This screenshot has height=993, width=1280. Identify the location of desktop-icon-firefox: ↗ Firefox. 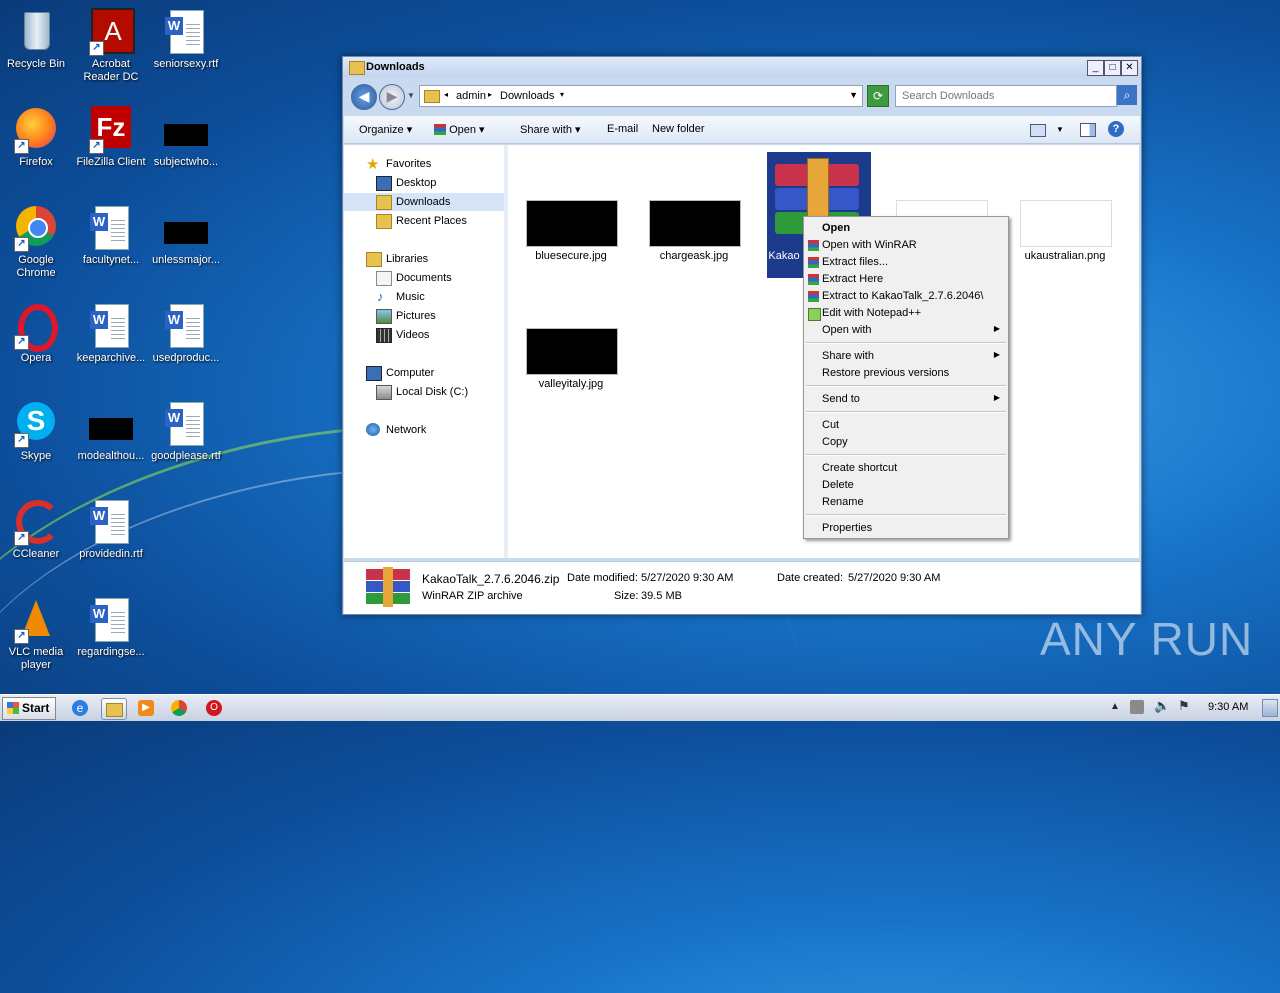
(36, 137).